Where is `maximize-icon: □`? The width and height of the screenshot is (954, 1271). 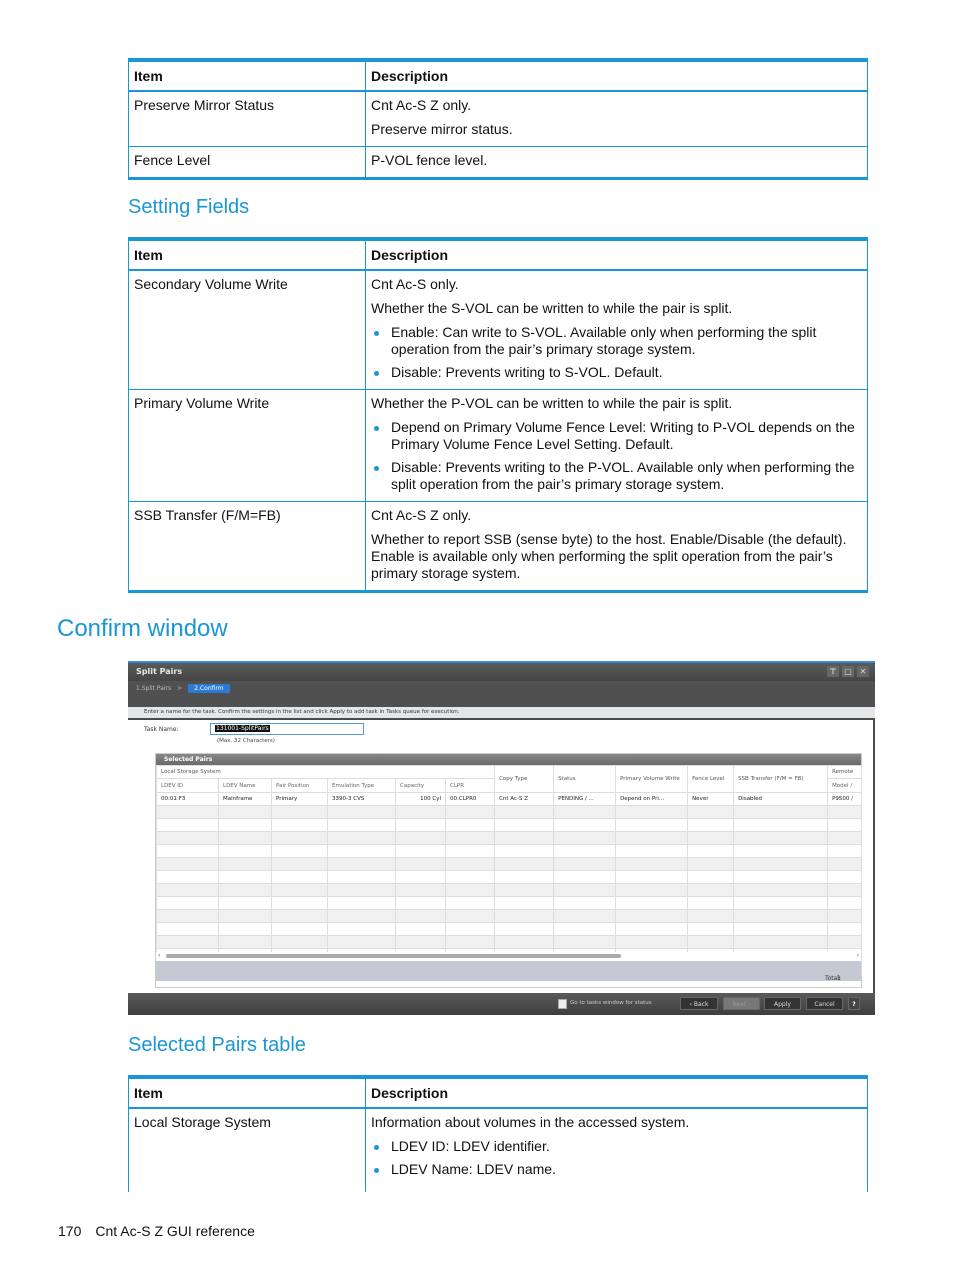
maximize-icon: □ is located at coordinates (848, 671).